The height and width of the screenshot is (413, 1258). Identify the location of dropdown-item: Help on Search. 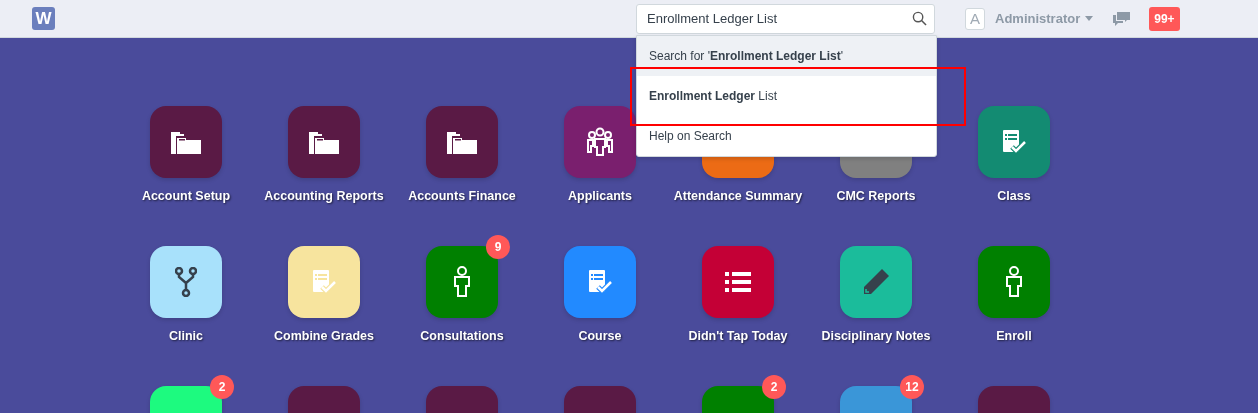
(786, 136).